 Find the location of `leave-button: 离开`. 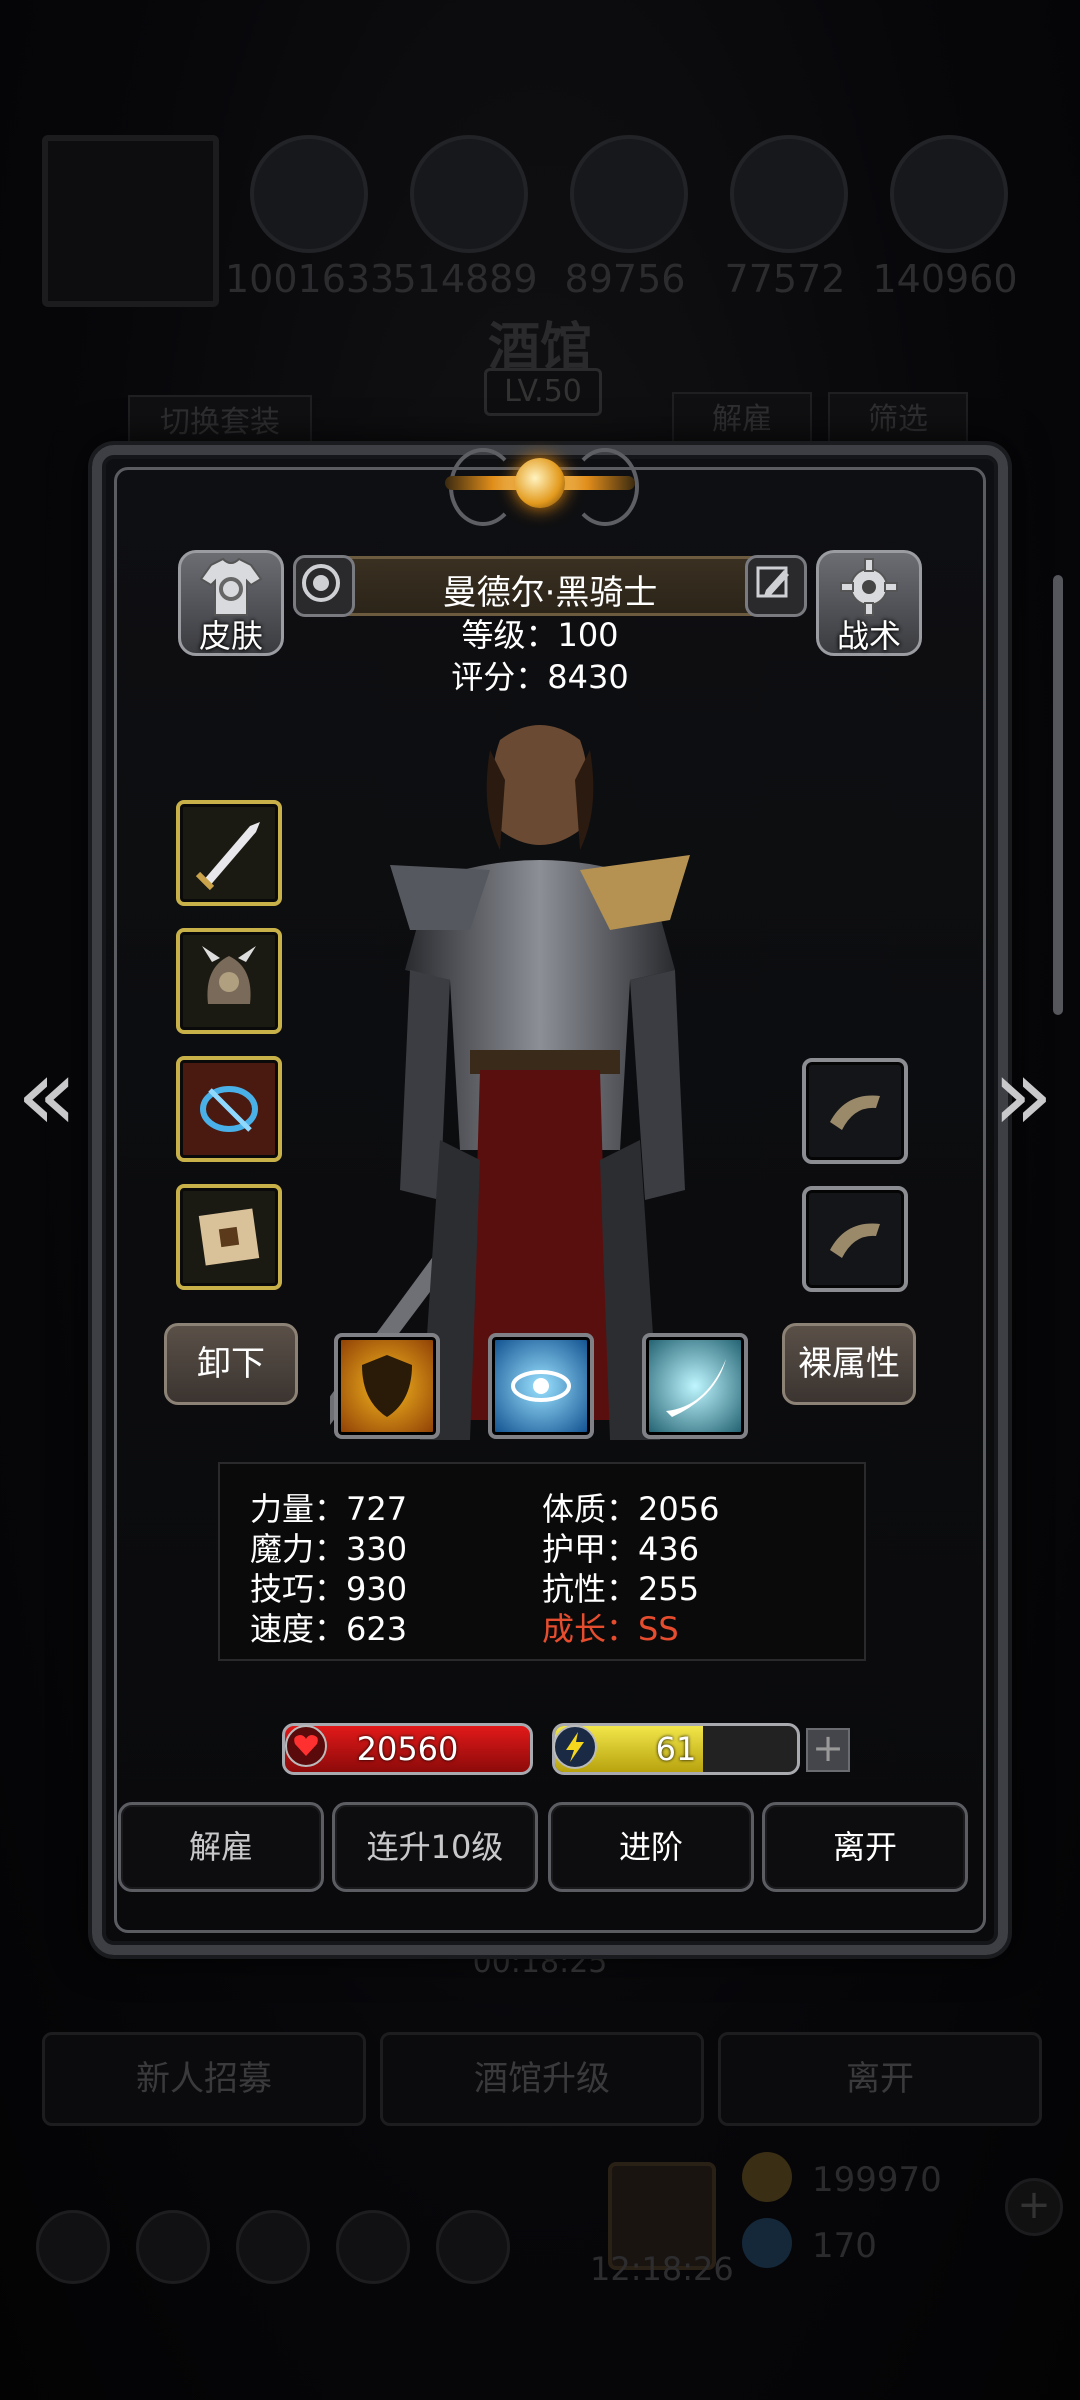

leave-button: 离开 is located at coordinates (865, 1847).